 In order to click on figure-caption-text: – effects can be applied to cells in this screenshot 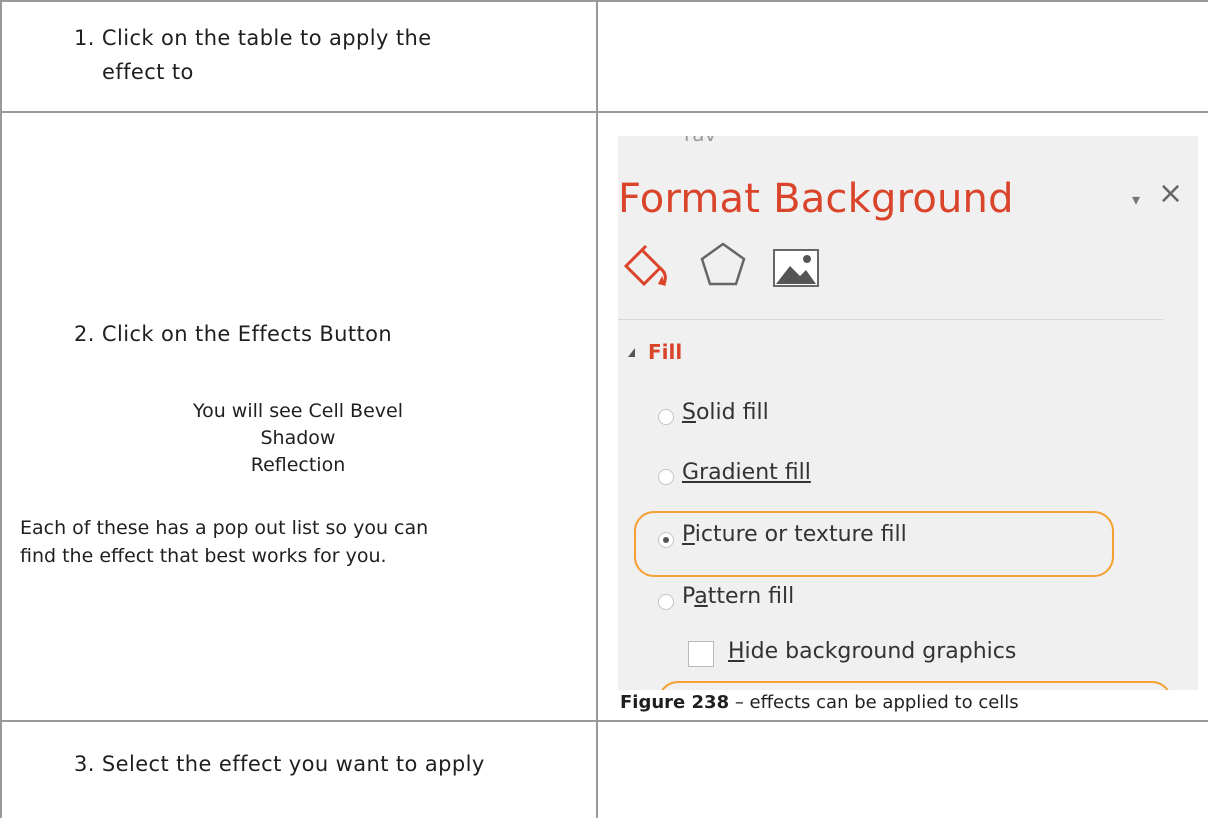, I will do `click(874, 702)`.